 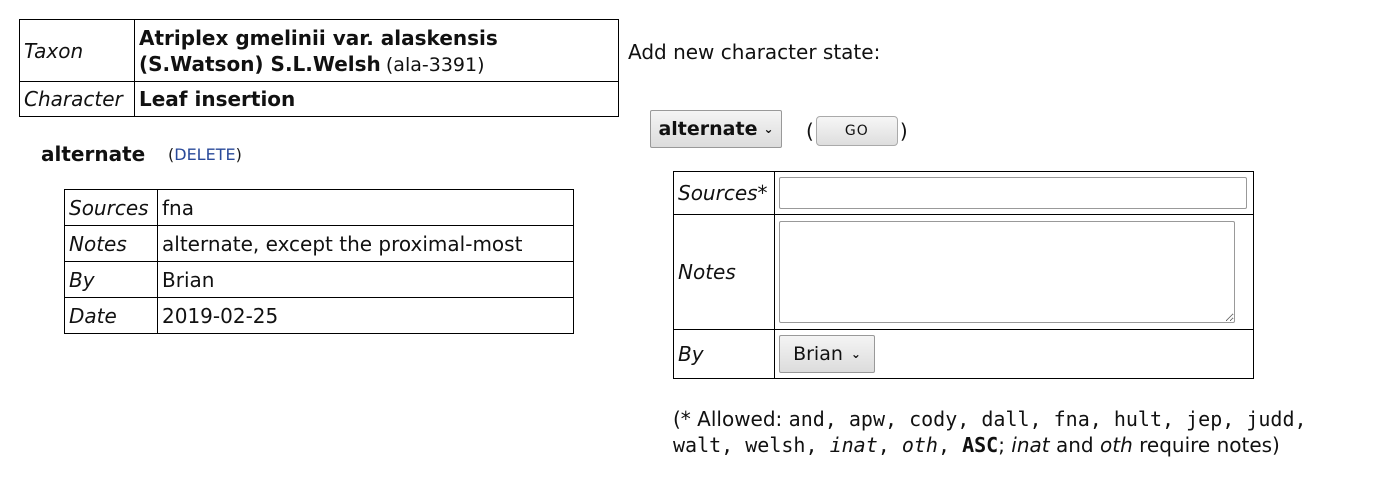 I want to click on delete-link: DELETE, so click(x=204, y=154).